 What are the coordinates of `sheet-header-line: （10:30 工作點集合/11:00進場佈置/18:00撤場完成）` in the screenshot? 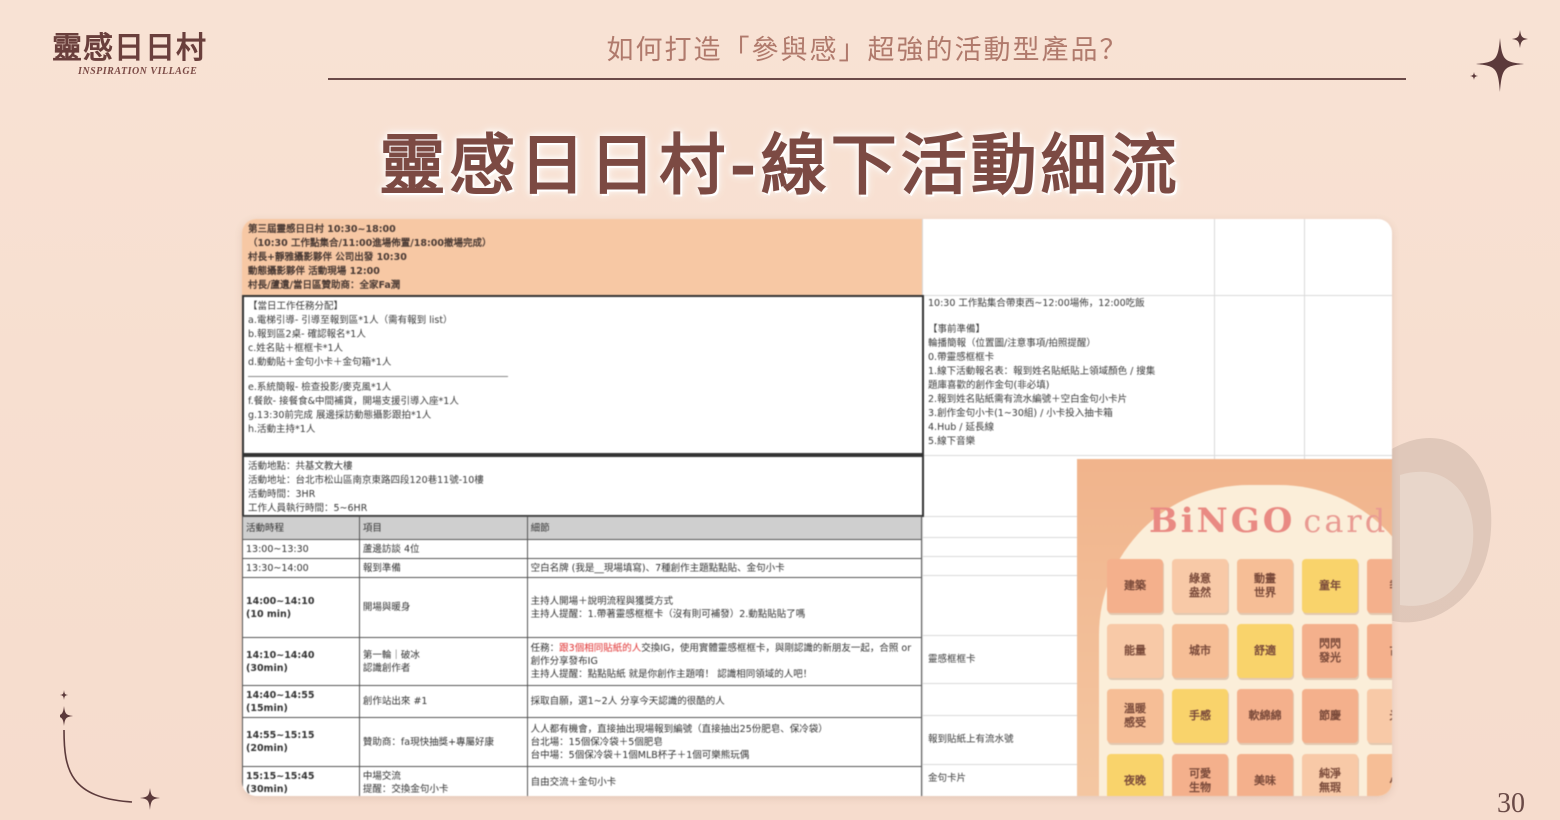 It's located at (370, 243).